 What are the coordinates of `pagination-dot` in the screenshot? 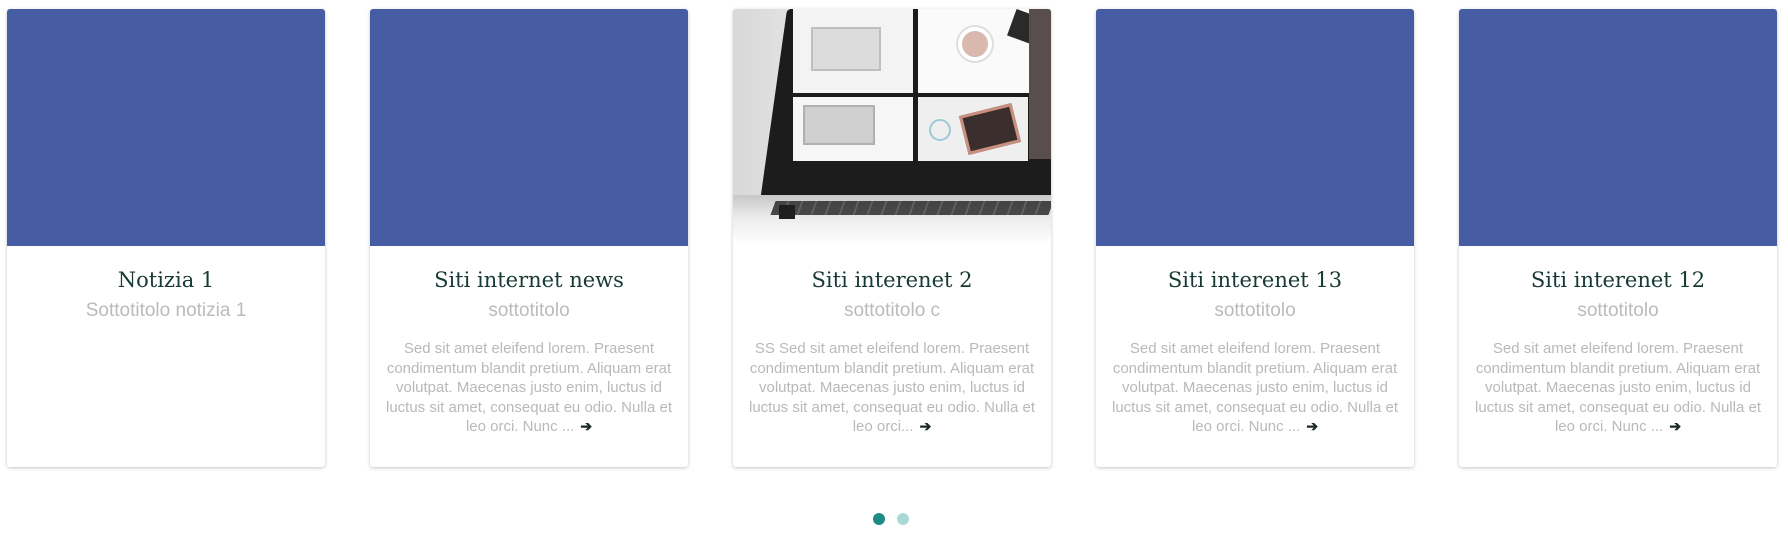 It's located at (903, 519).